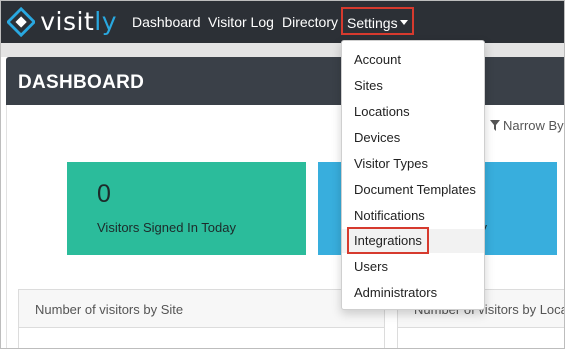 This screenshot has width=565, height=349. I want to click on menu-item-administrators: Administrators, so click(413, 293).